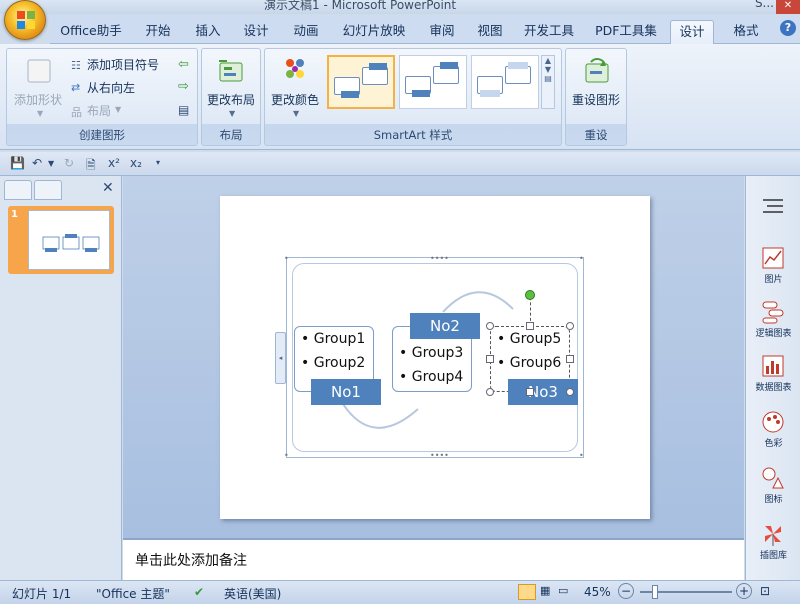  I want to click on tab-review: 审阅, so click(442, 32).